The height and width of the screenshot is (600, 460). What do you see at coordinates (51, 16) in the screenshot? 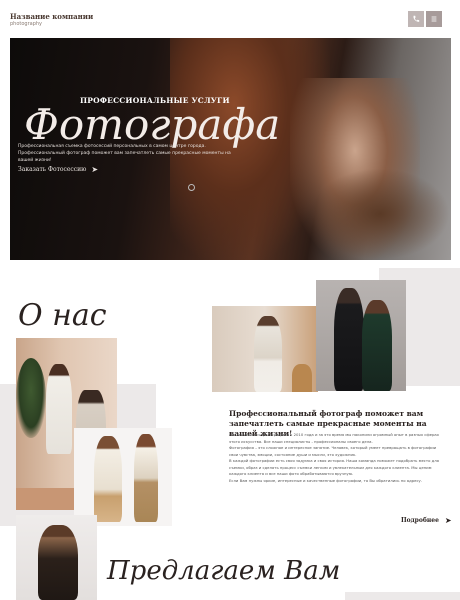
I see `company-name: Название компании` at bounding box center [51, 16].